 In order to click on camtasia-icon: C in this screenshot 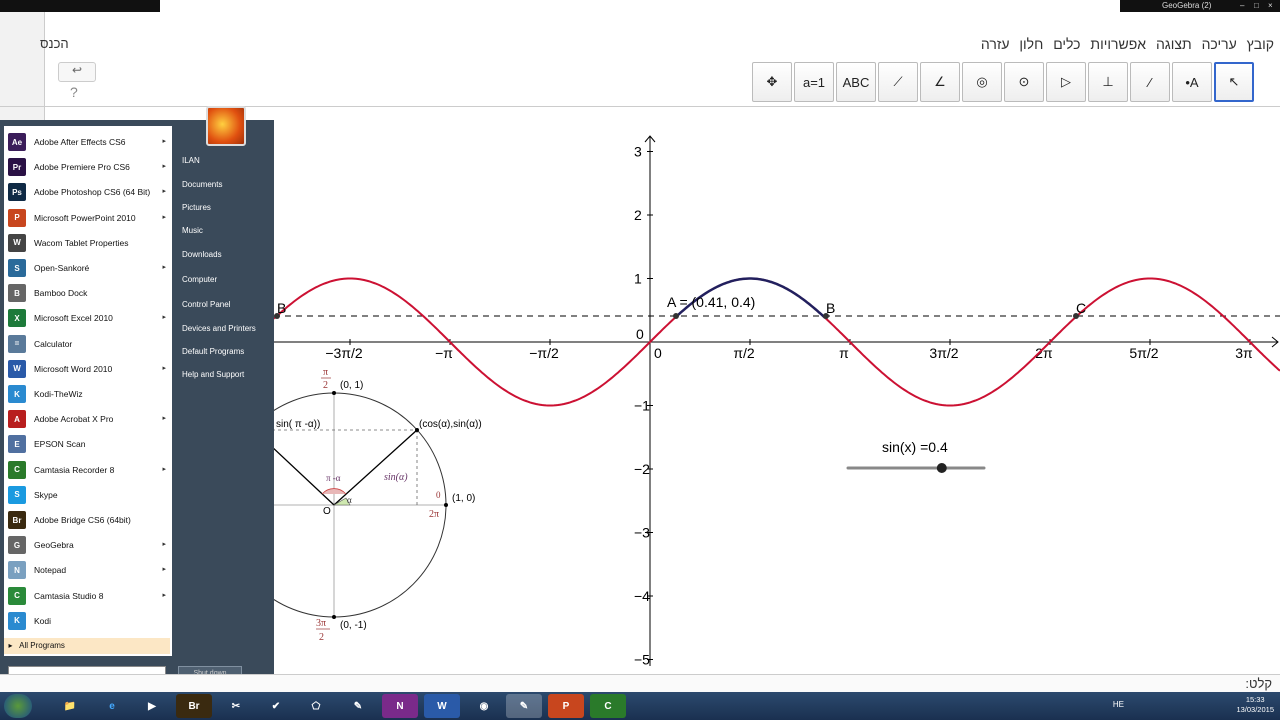, I will do `click(608, 706)`.